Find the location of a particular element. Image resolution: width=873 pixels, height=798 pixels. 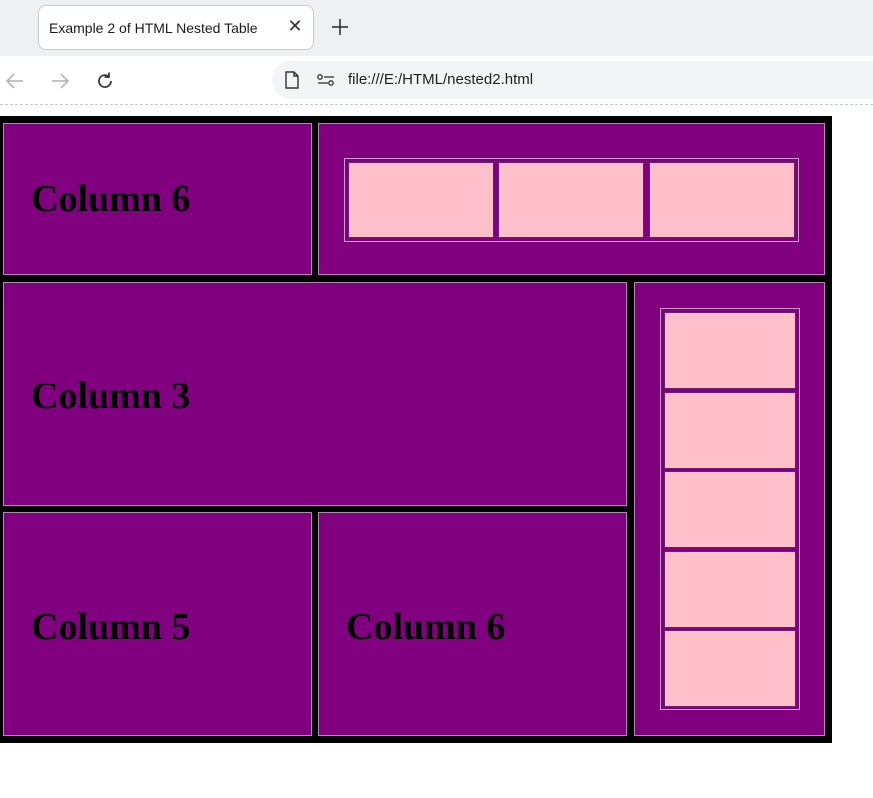

browser-tab: Example 2 of HTML Nested Table ✕ is located at coordinates (176, 27).